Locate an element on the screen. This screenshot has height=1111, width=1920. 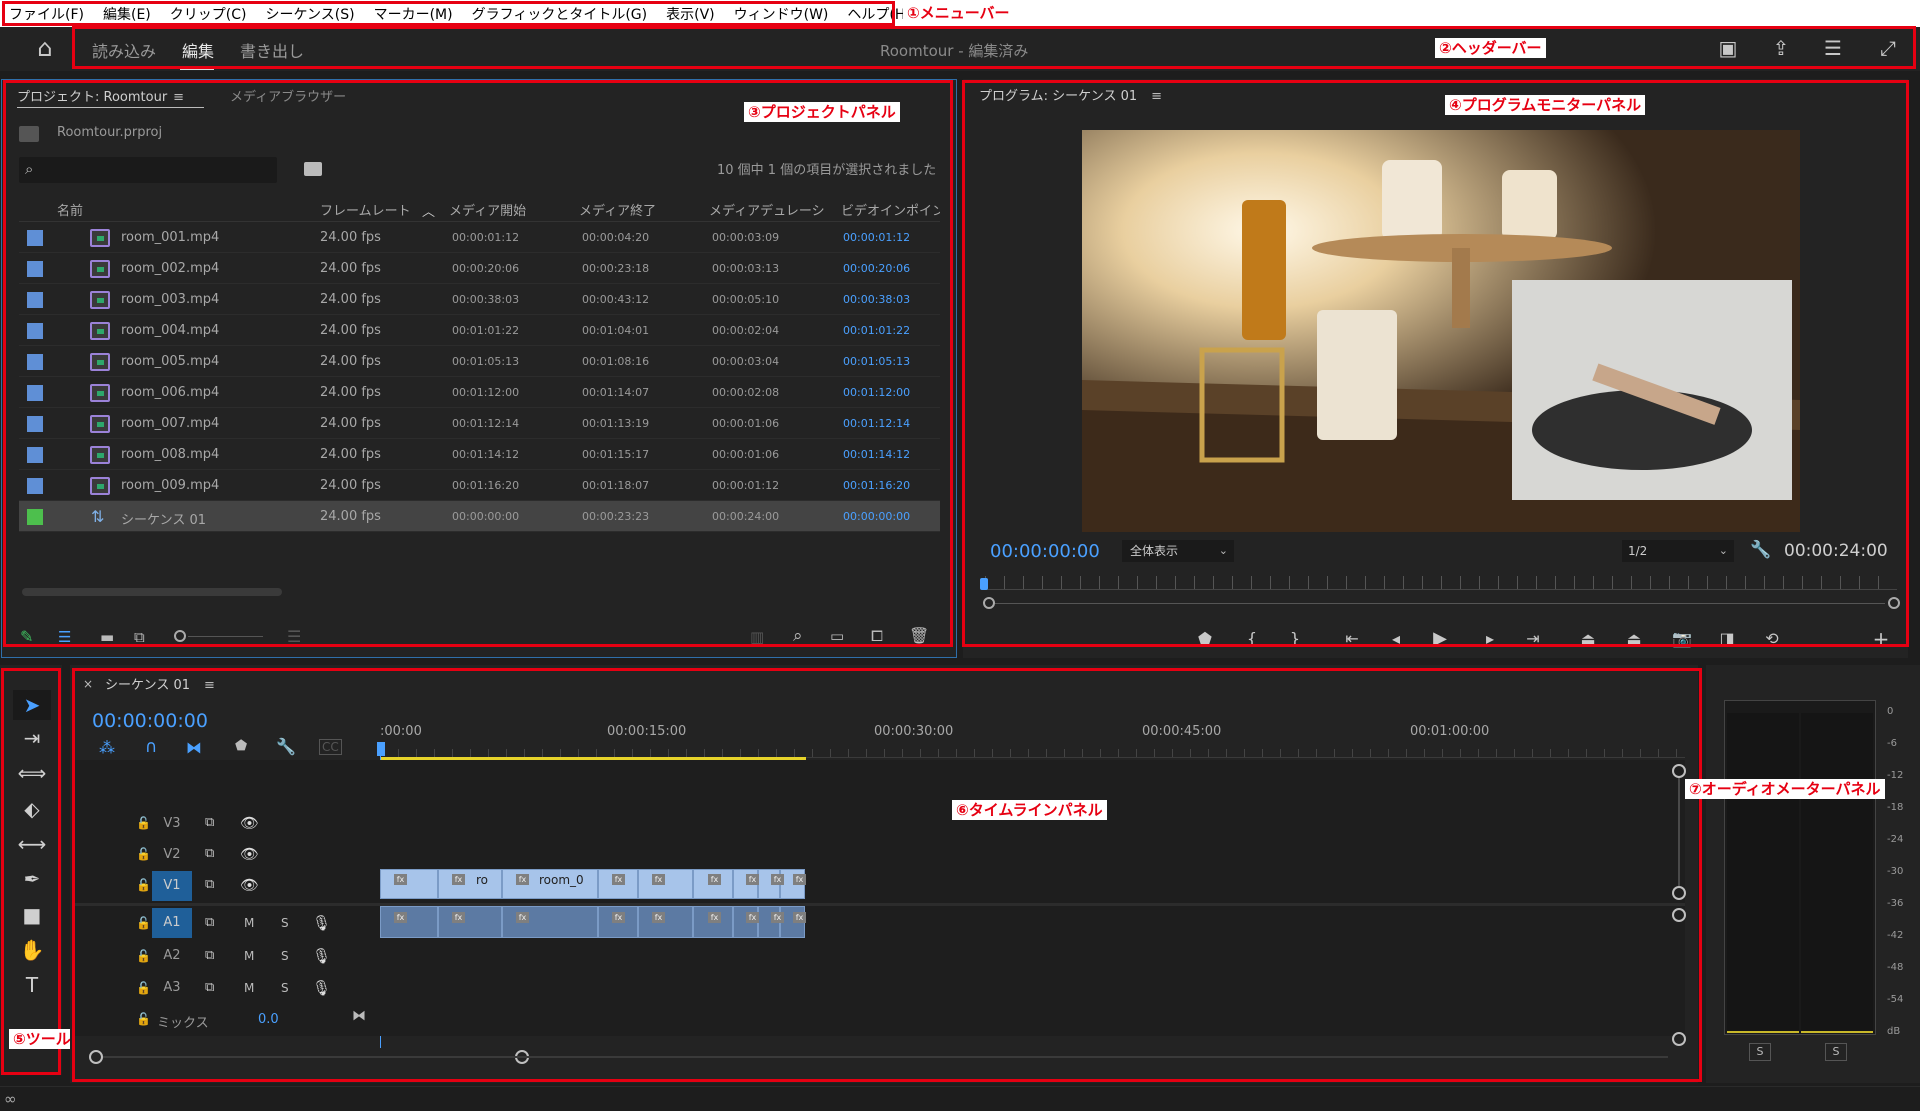
meter-channel-right is located at coordinates (1837, 873).